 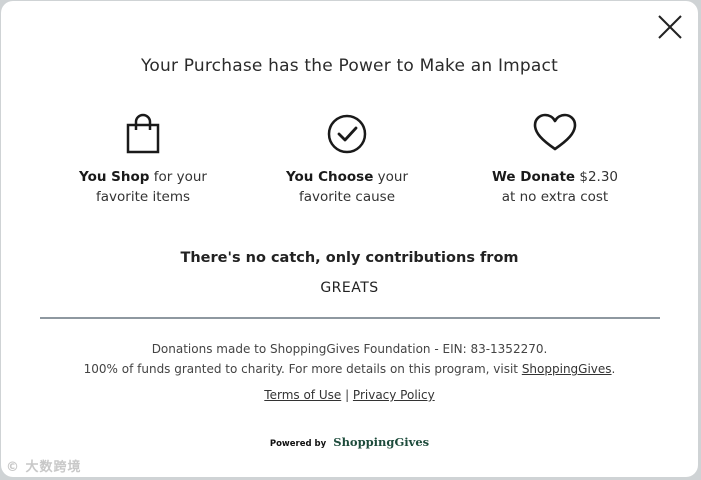 I want to click on watermark: © 大数跨境, so click(x=44, y=467).